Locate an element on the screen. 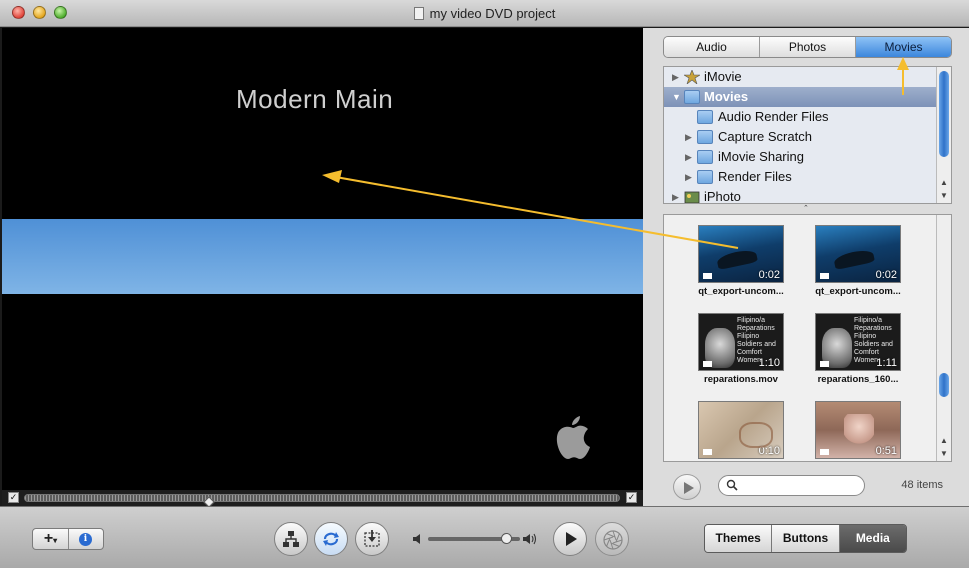 The image size is (969, 568). tab-themes: Themes is located at coordinates (739, 538).